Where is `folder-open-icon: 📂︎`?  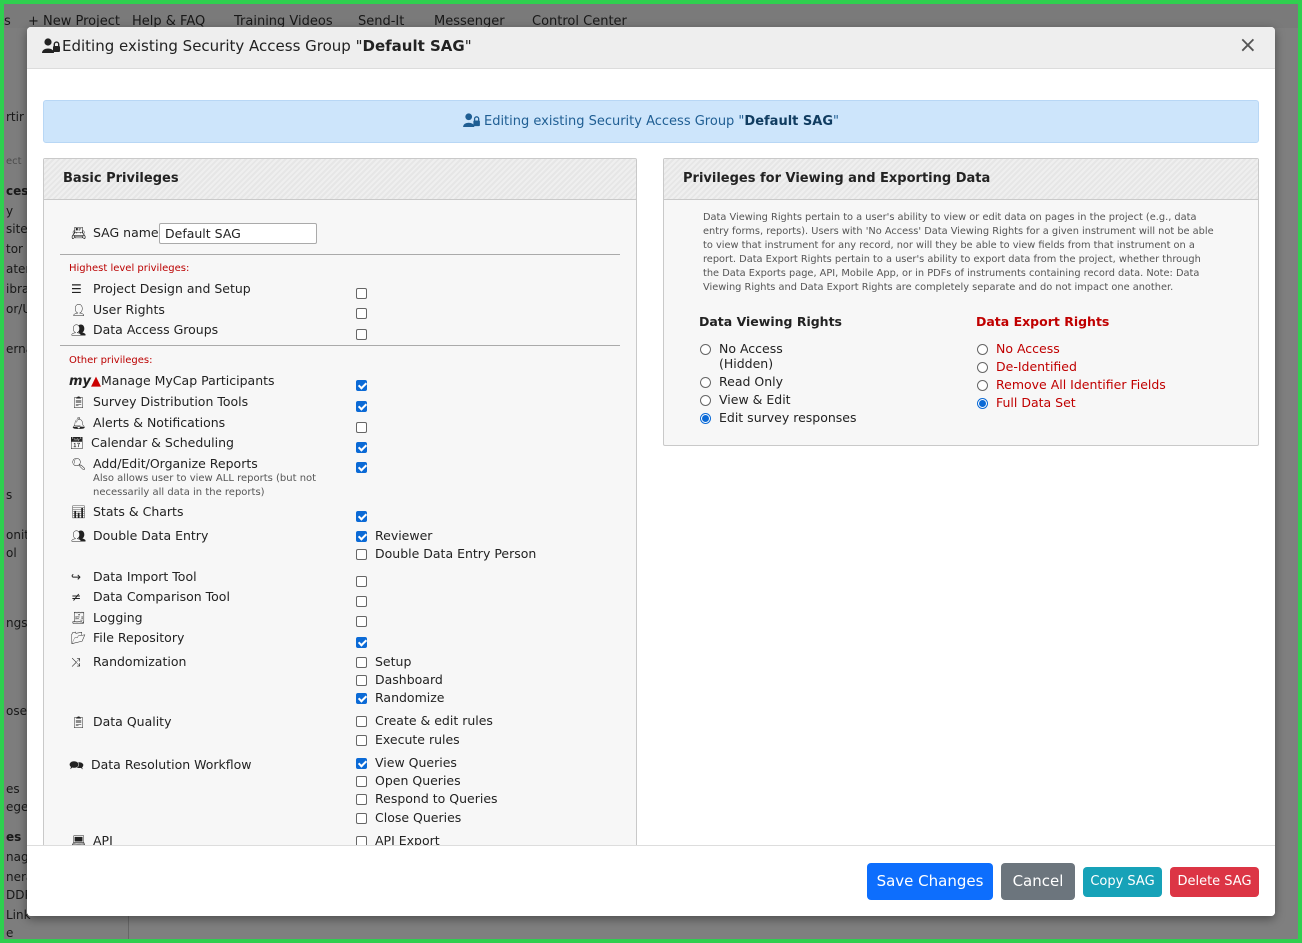 folder-open-icon: 📂︎ is located at coordinates (79, 638).